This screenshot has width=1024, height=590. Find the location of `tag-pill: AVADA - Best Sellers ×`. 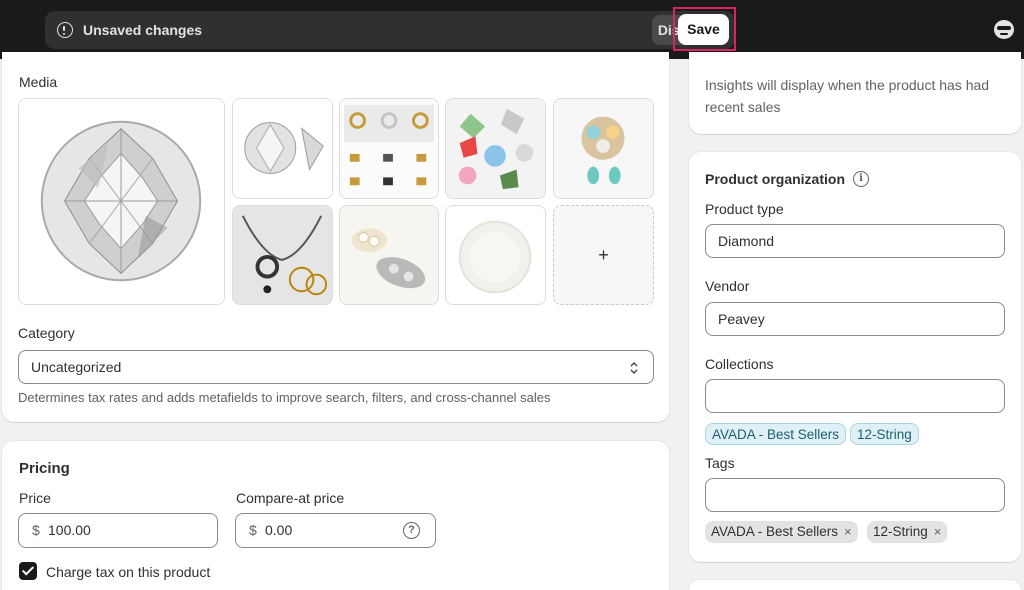

tag-pill: AVADA - Best Sellers × is located at coordinates (781, 532).